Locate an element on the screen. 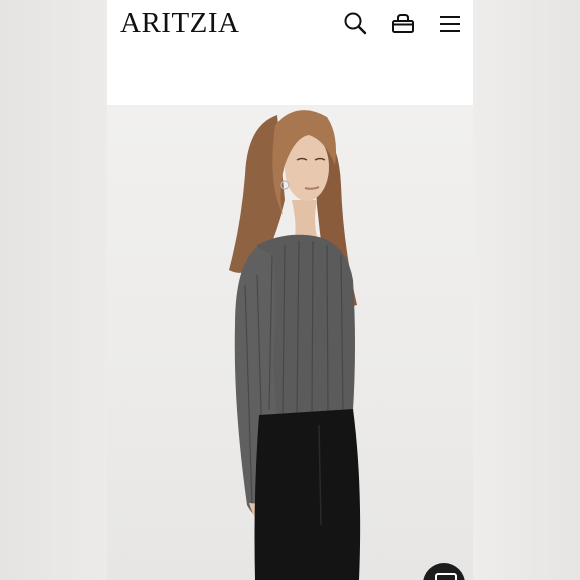  shopping-bag-button is located at coordinates (403, 24).